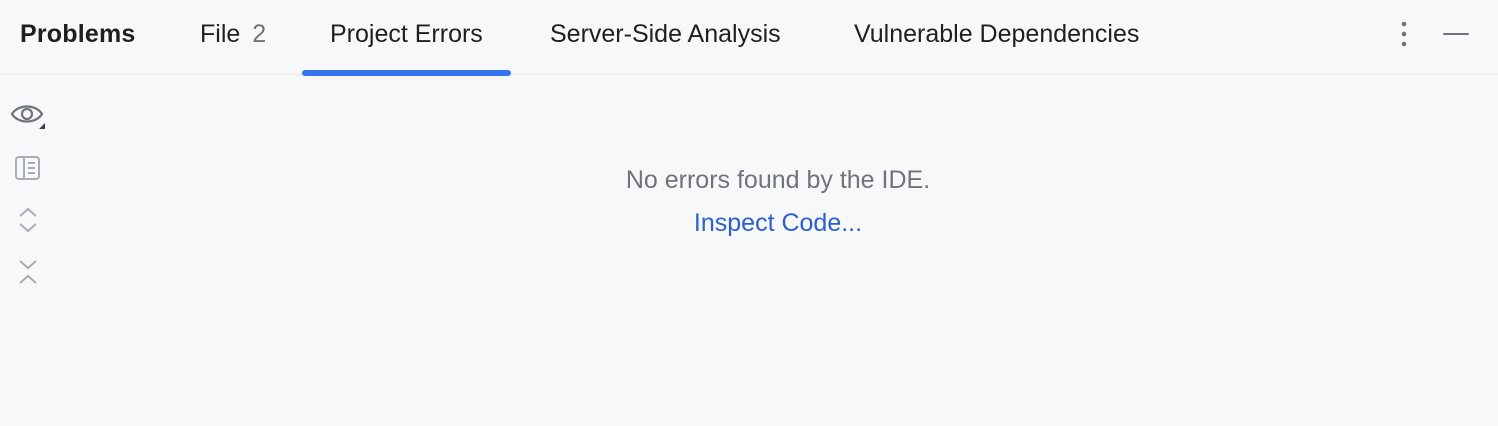 The height and width of the screenshot is (426, 1498). I want to click on tab-server-side-analysis-label: Server-Side Analysis, so click(665, 34).